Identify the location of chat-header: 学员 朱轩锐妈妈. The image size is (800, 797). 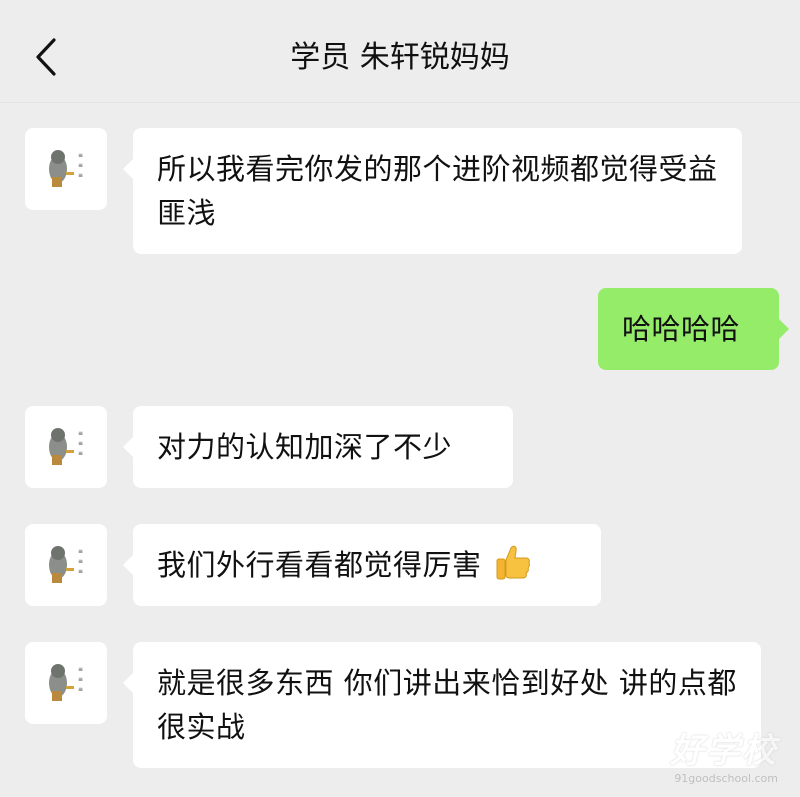
(400, 51).